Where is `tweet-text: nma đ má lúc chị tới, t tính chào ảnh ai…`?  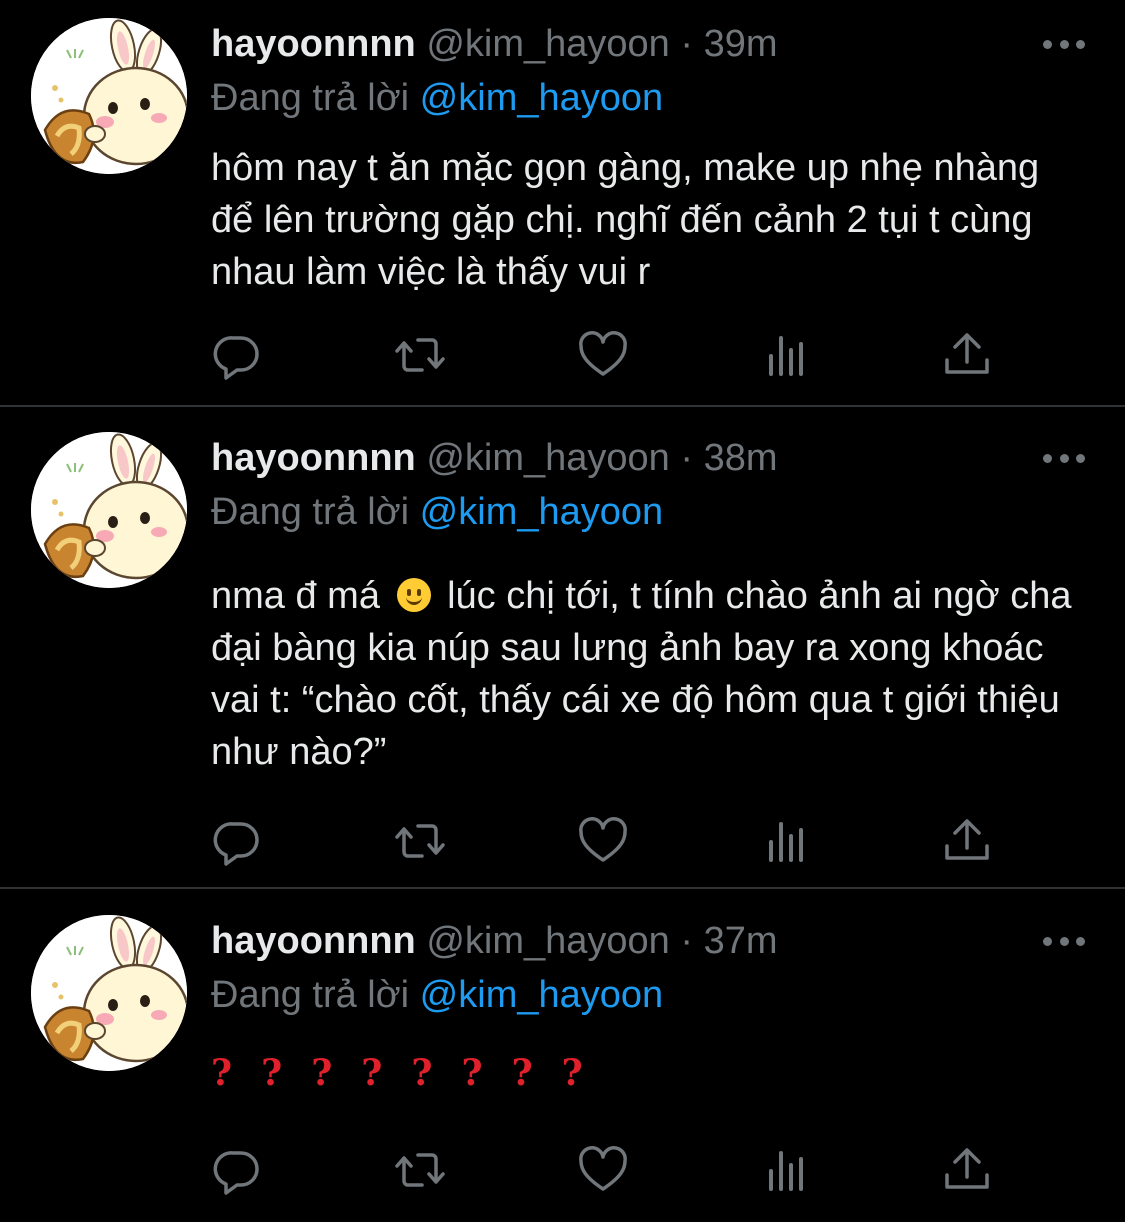
tweet-text: nma đ má lúc chị tới, t tính chào ảnh ai… is located at coordinates (651, 674).